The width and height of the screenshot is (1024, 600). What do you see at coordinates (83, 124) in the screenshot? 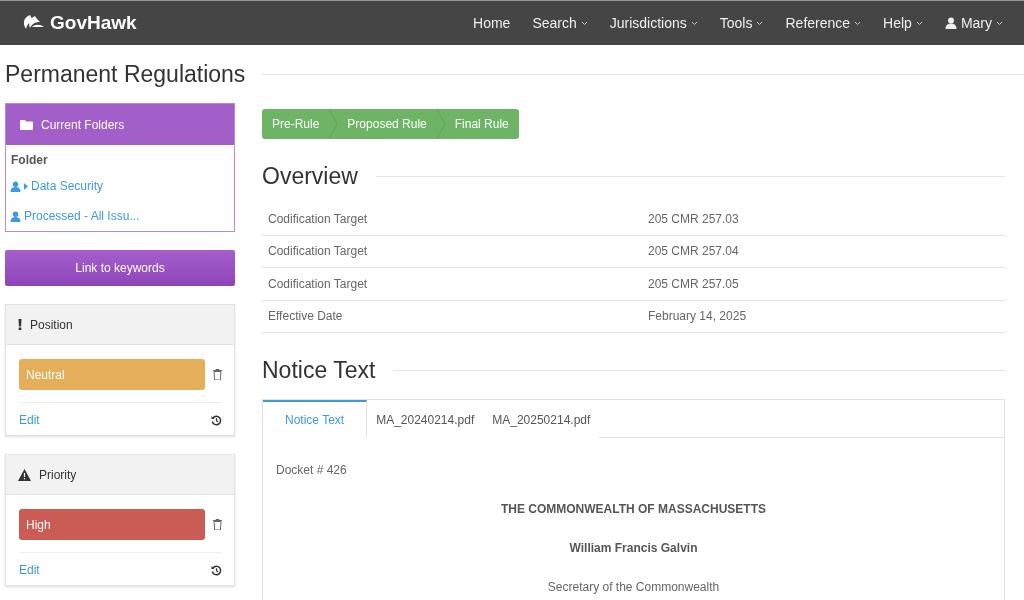
I see `folders-title: Current Folders` at bounding box center [83, 124].